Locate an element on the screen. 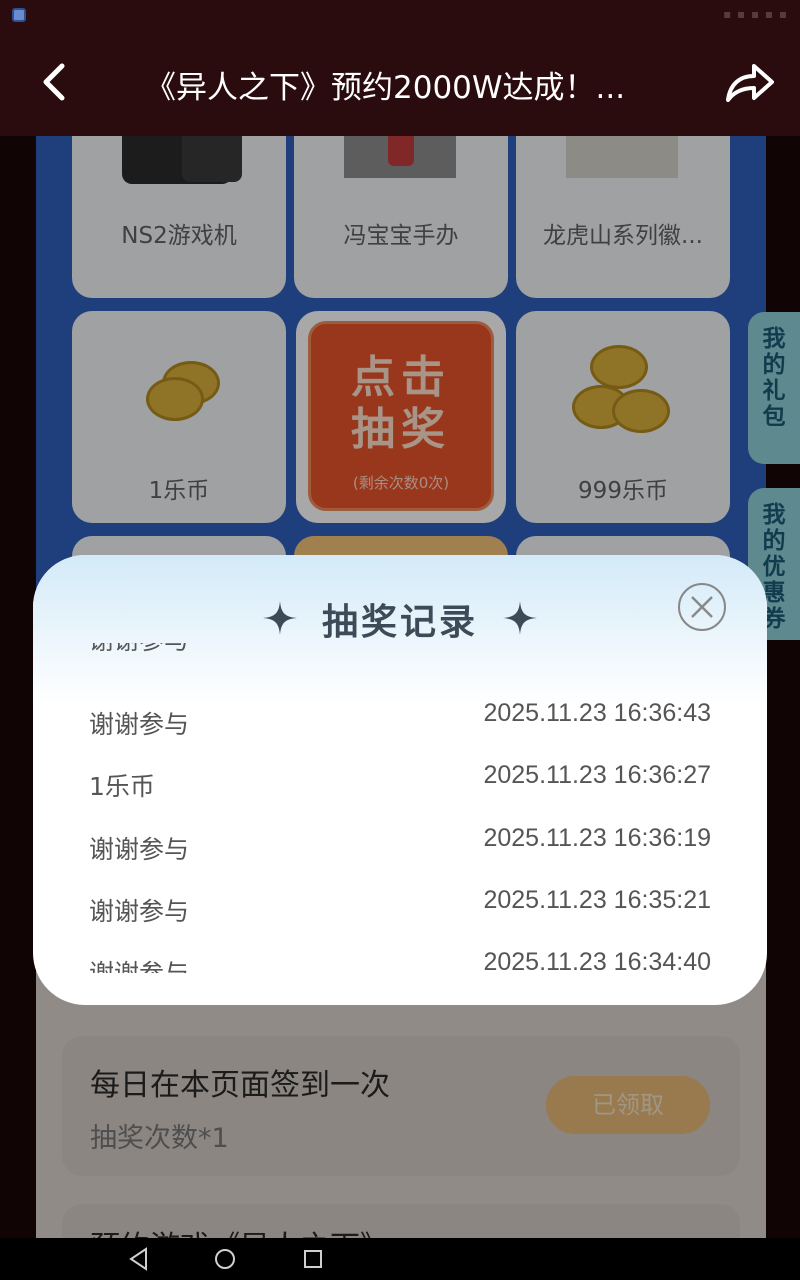  nav-home-icon is located at coordinates (225, 1259).